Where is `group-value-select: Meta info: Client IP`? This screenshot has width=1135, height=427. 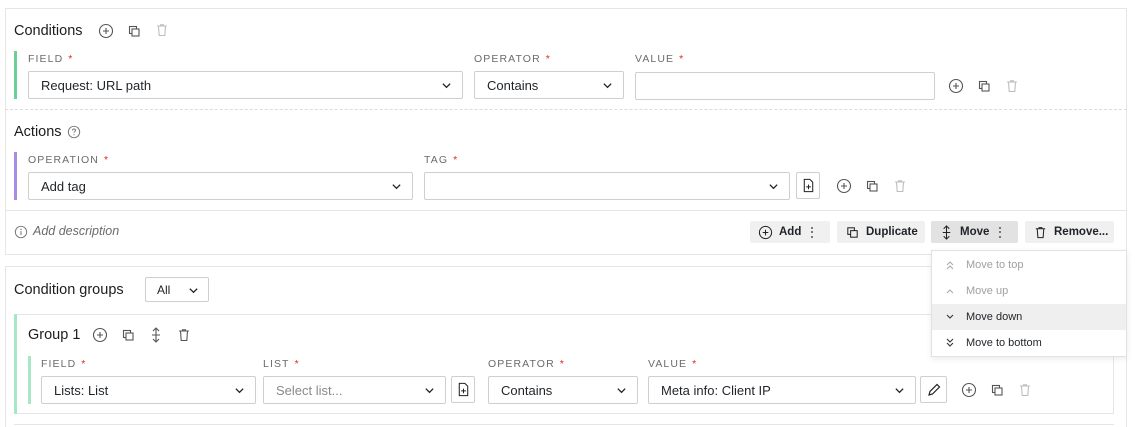 group-value-select: Meta info: Client IP is located at coordinates (782, 390).